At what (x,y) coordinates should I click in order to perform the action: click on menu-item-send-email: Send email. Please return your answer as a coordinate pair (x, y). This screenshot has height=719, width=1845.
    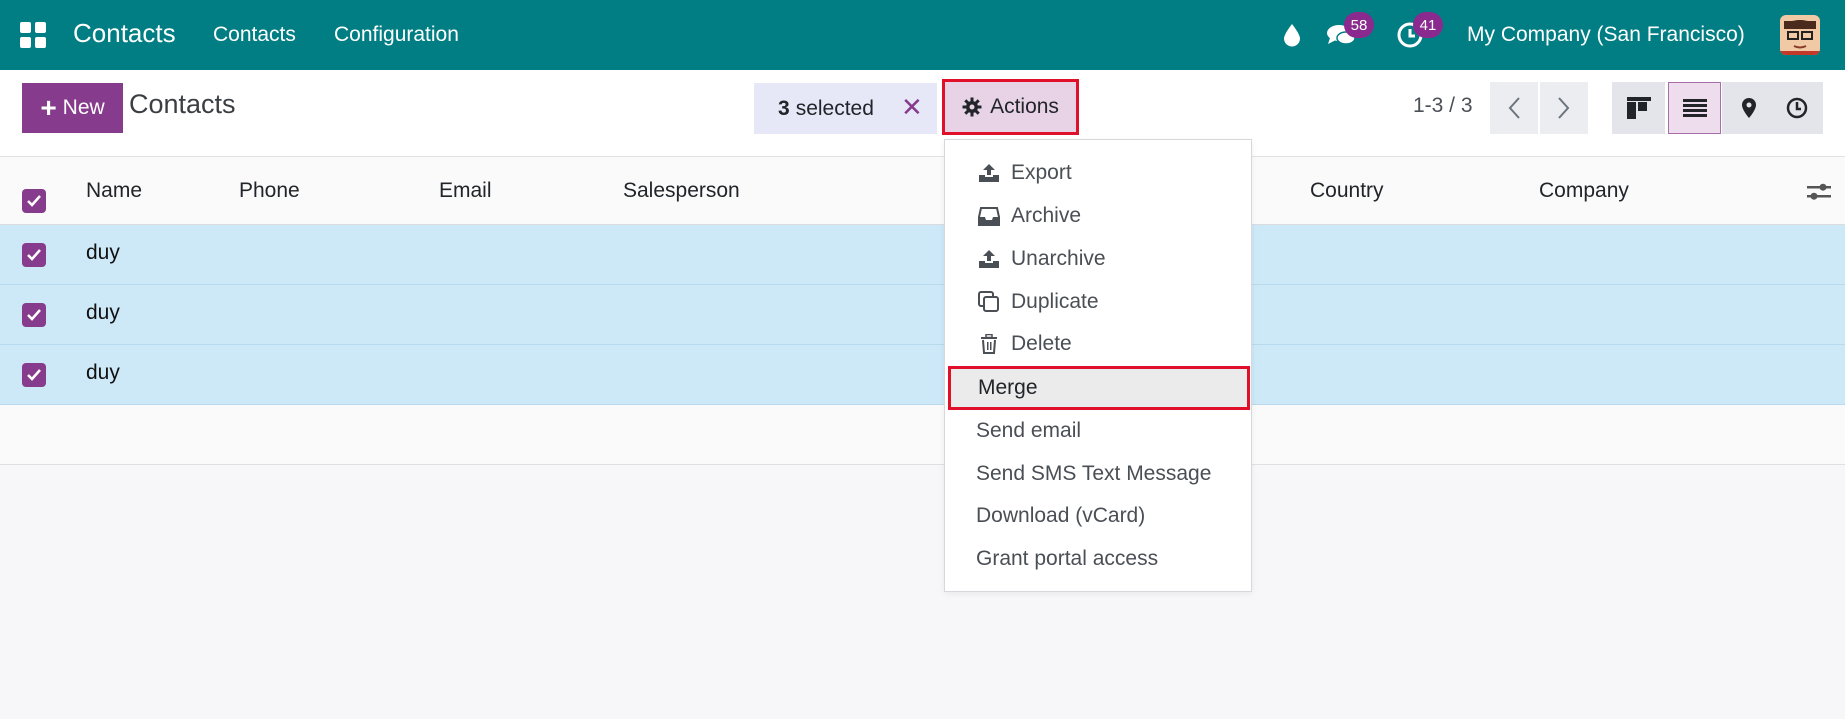
    Looking at the image, I should click on (1098, 431).